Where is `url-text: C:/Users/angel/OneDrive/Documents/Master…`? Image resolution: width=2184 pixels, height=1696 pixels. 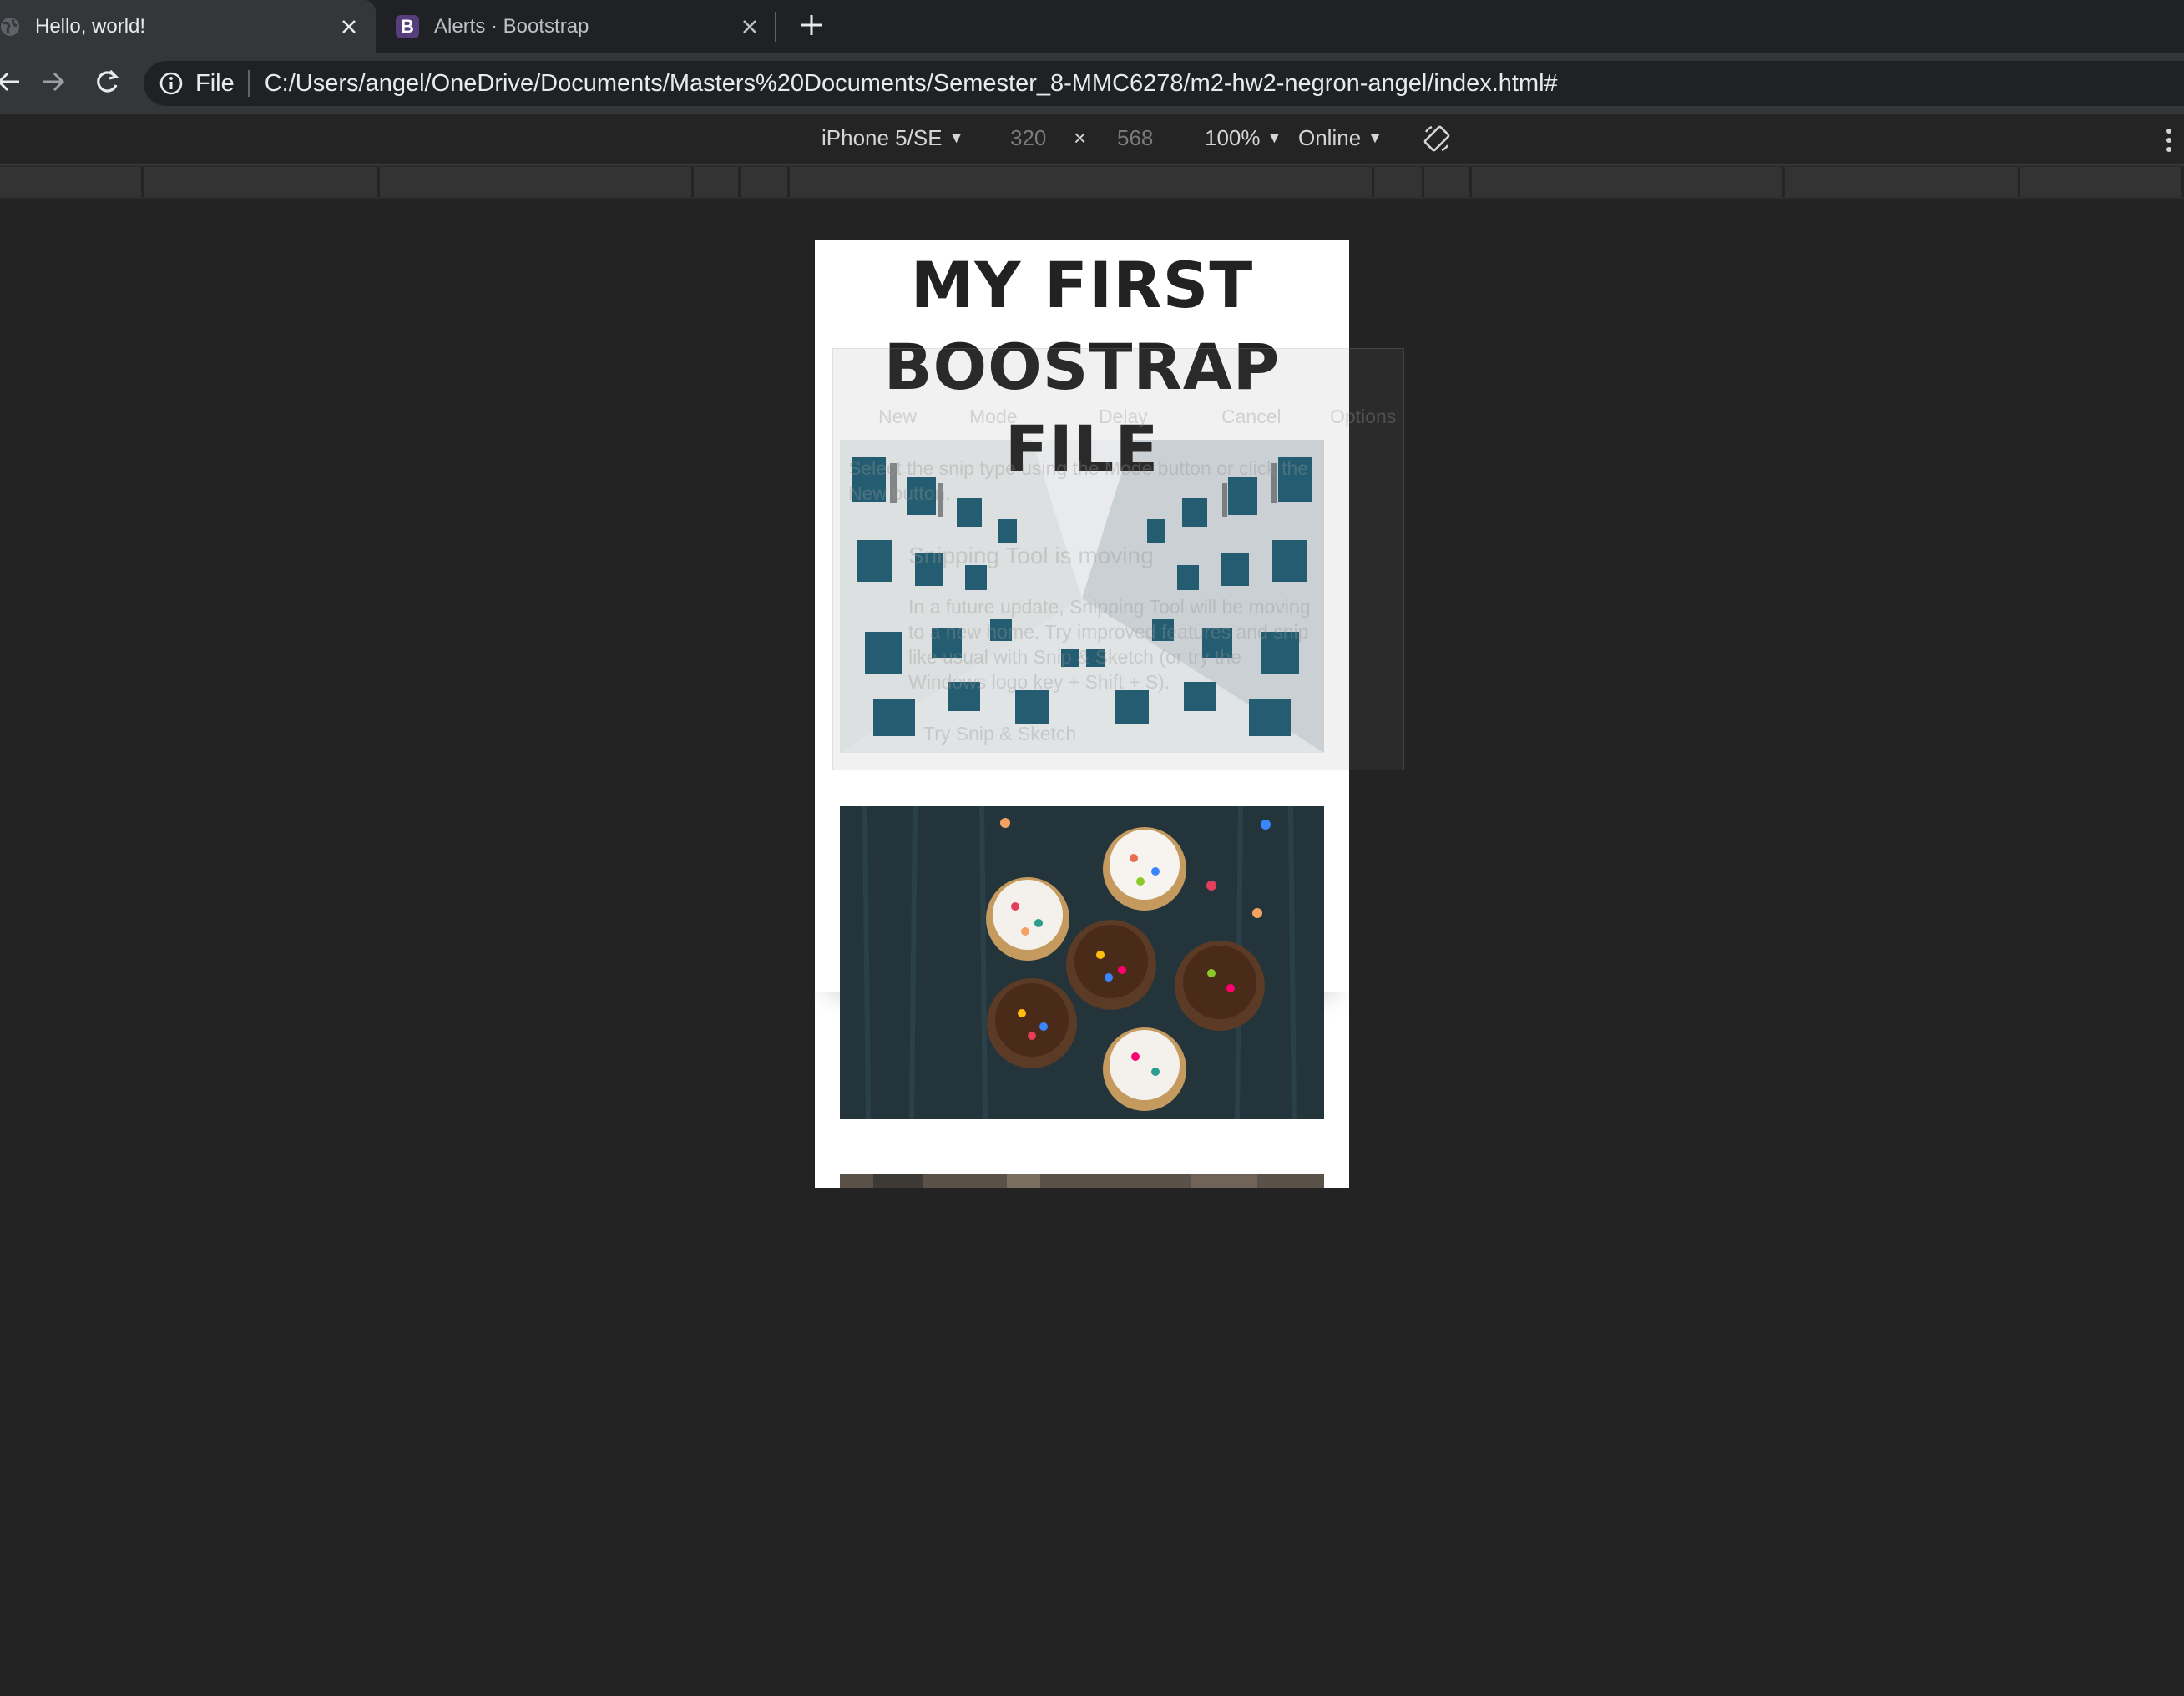
url-text: C:/Users/angel/OneDrive/Documents/Master… is located at coordinates (911, 84).